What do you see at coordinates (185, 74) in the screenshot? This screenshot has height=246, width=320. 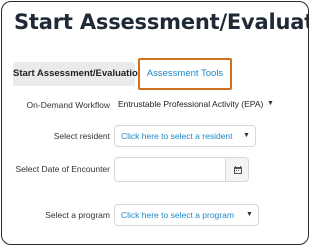 I see `tab-assessment-tools: Assessment Tools` at bounding box center [185, 74].